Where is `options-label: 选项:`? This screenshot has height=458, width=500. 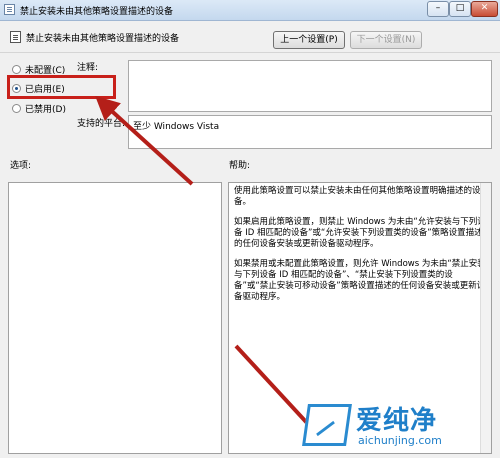 options-label: 选项: is located at coordinates (21, 166).